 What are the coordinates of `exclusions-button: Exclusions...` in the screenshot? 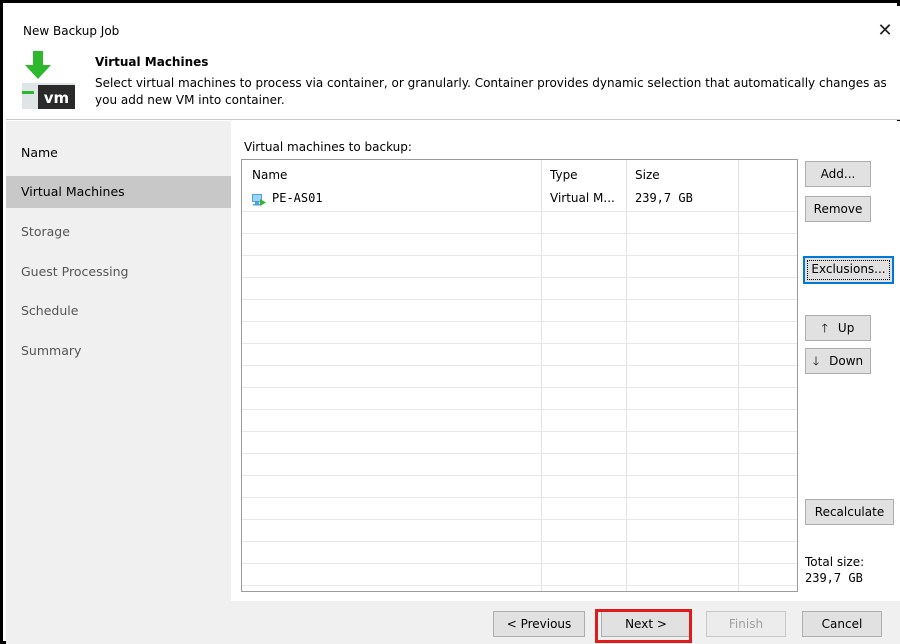 It's located at (848, 270).